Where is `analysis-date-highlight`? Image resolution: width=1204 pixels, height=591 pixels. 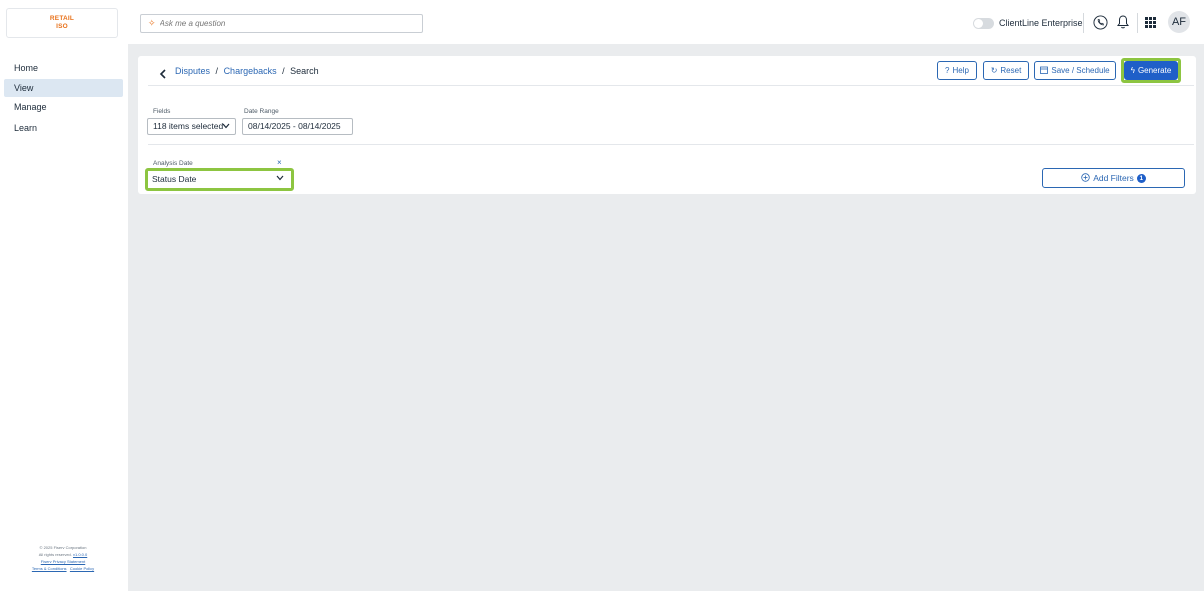 analysis-date-highlight is located at coordinates (219, 179).